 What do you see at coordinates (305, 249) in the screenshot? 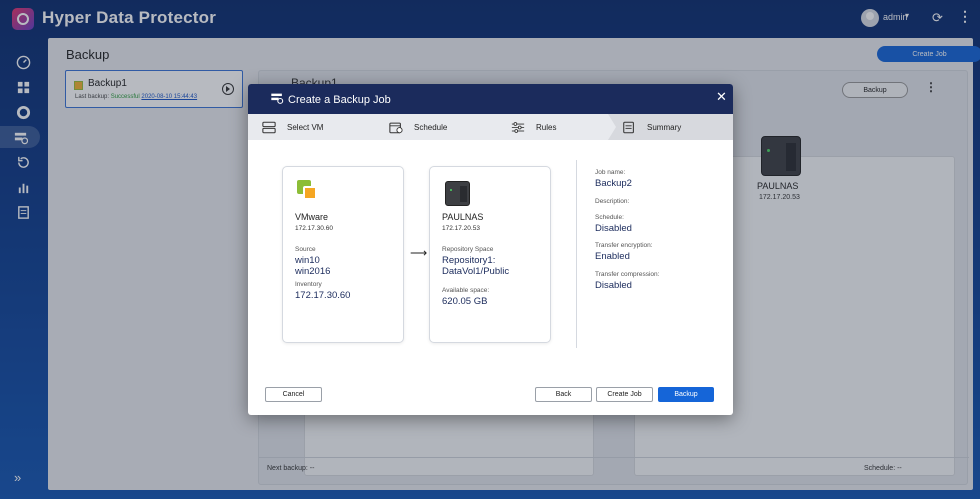
I see `source-label: Source` at bounding box center [305, 249].